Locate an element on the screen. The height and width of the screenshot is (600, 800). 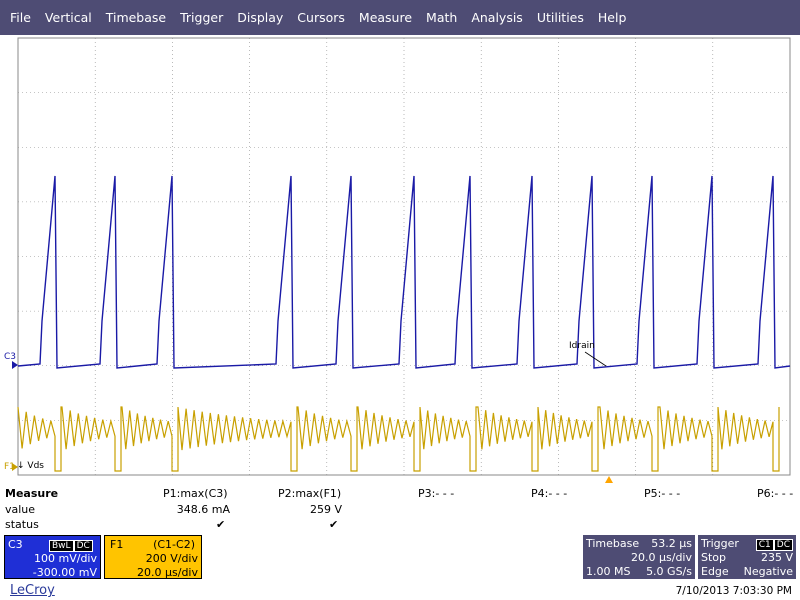
f1-waveform is located at coordinates (398, 439).